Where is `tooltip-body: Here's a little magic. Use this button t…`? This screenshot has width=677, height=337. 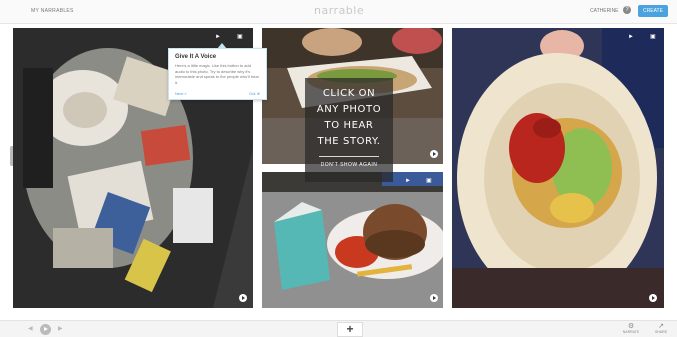
tooltip-body: Here's a little magic. Use this button t… is located at coordinates (217, 74).